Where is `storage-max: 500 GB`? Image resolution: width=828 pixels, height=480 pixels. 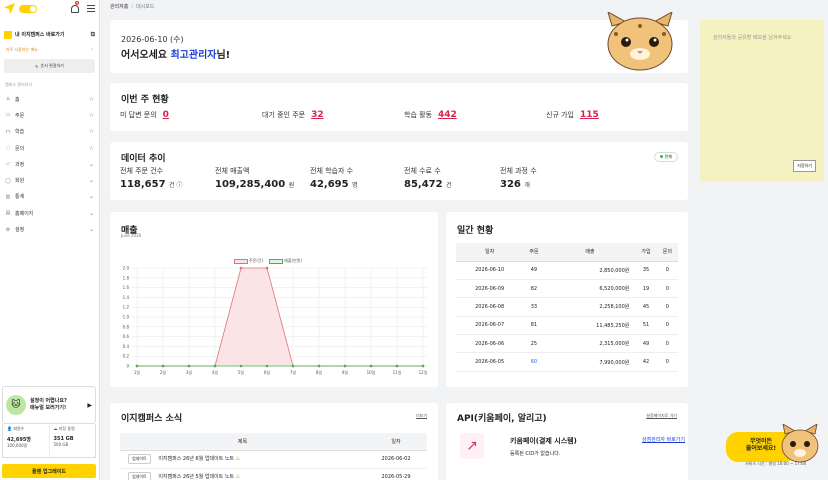
storage-max: 500 GB is located at coordinates (61, 444).